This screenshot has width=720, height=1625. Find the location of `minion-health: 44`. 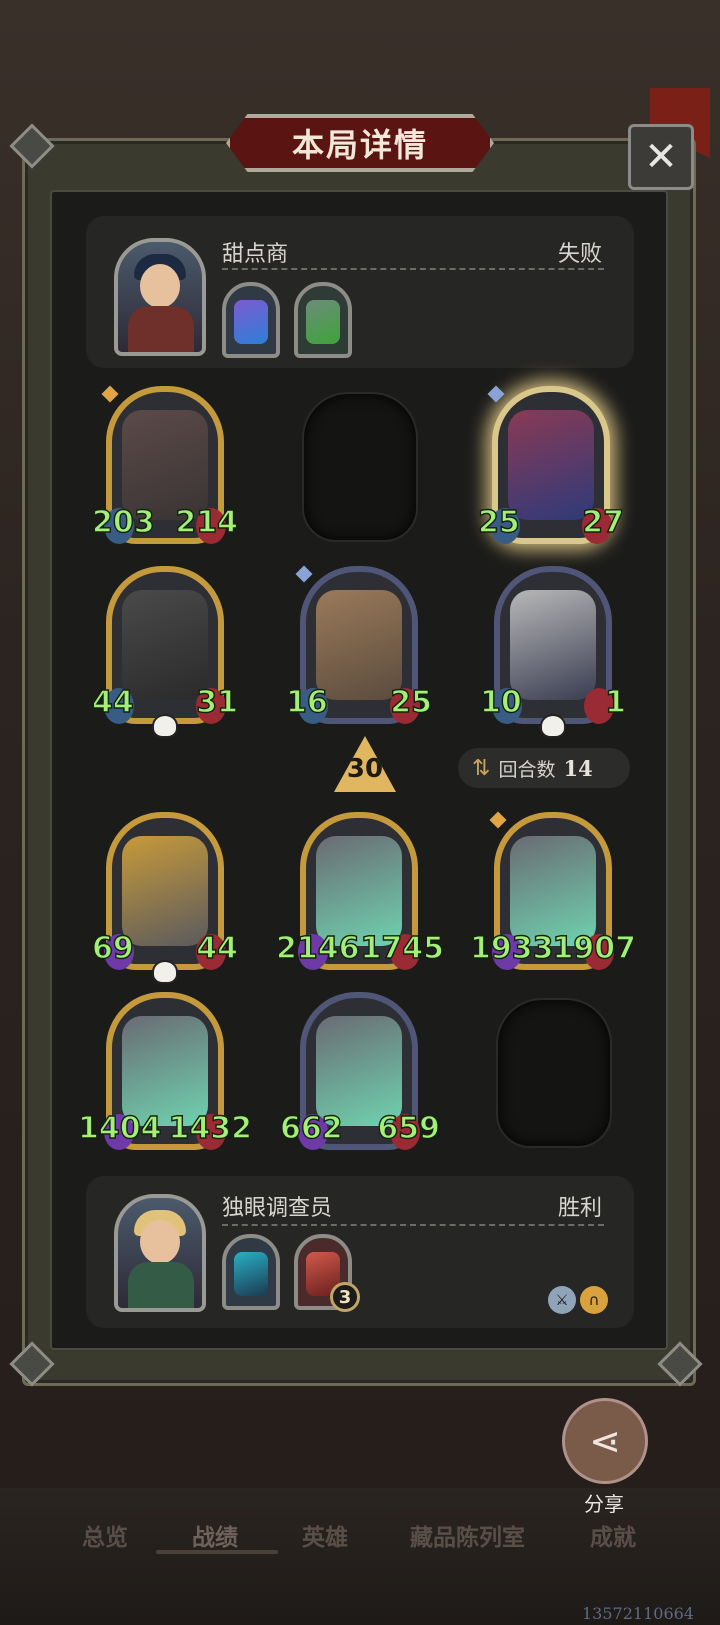

minion-health: 44 is located at coordinates (217, 948).